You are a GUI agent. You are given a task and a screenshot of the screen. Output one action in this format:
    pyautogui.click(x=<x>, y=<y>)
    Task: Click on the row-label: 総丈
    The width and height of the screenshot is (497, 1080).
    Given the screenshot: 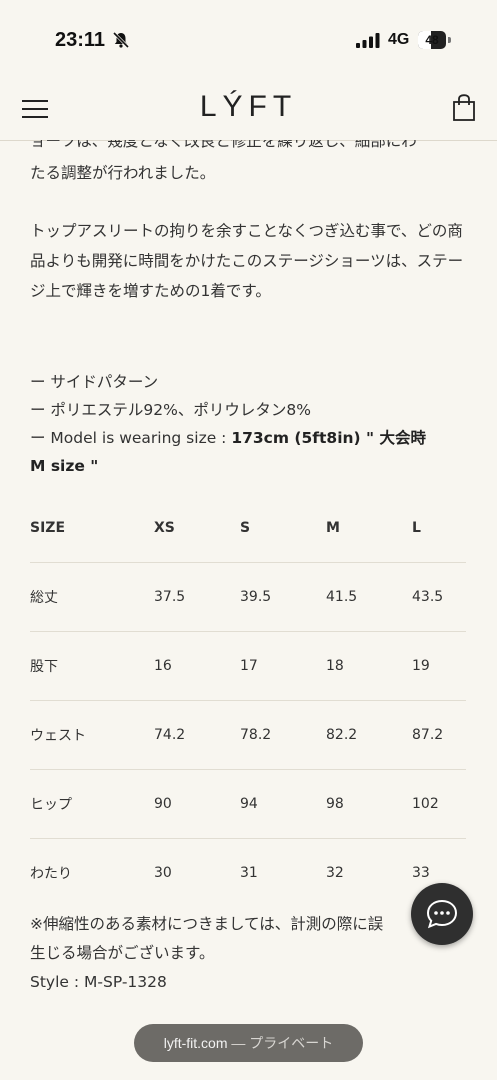 What is the action you would take?
    pyautogui.click(x=44, y=598)
    